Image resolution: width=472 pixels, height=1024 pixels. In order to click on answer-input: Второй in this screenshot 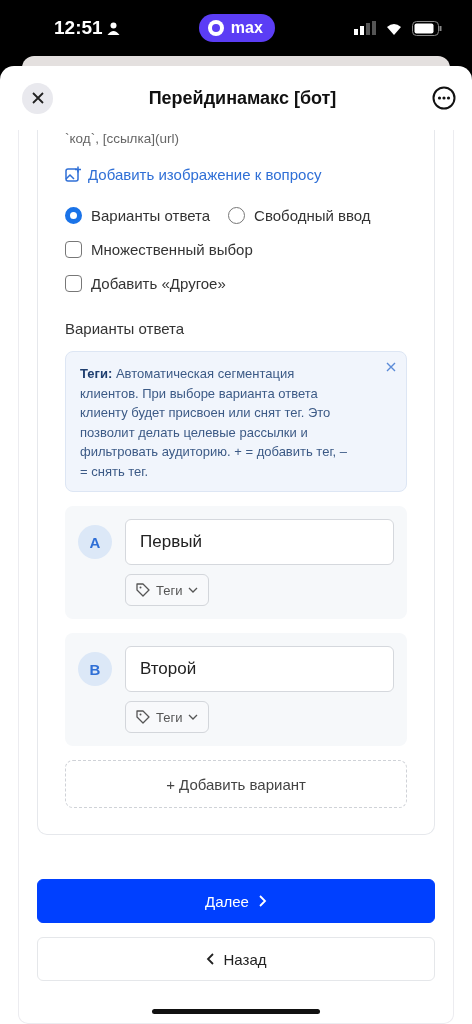, I will do `click(259, 669)`.